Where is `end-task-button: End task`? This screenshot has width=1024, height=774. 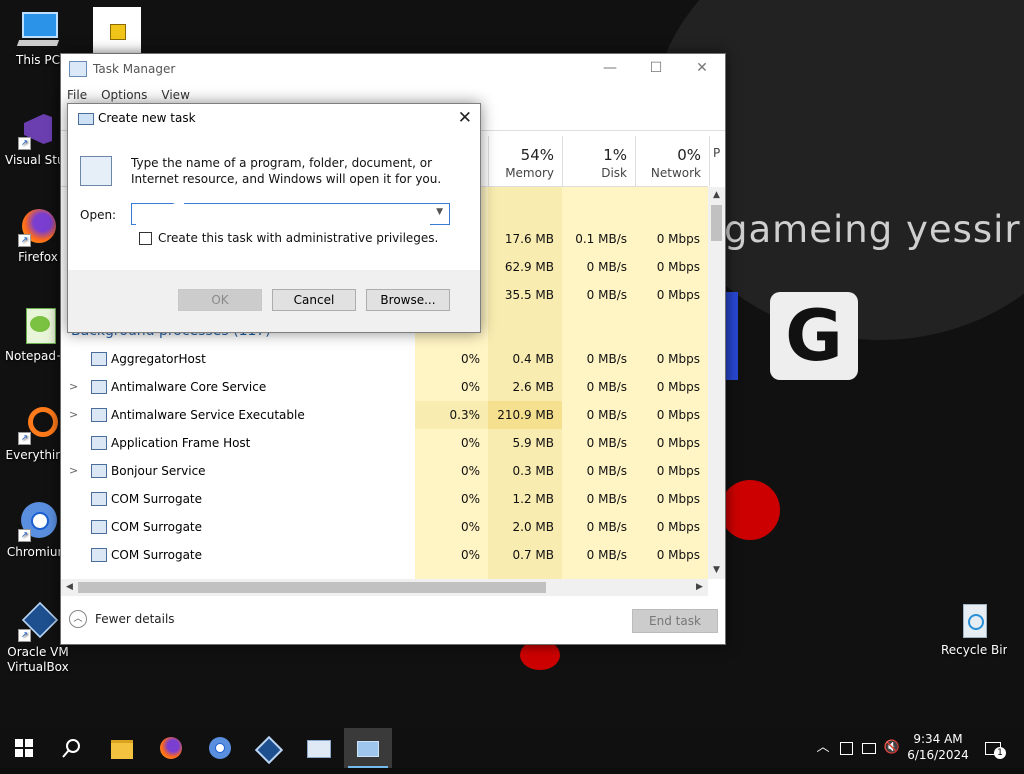 end-task-button: End task is located at coordinates (675, 621).